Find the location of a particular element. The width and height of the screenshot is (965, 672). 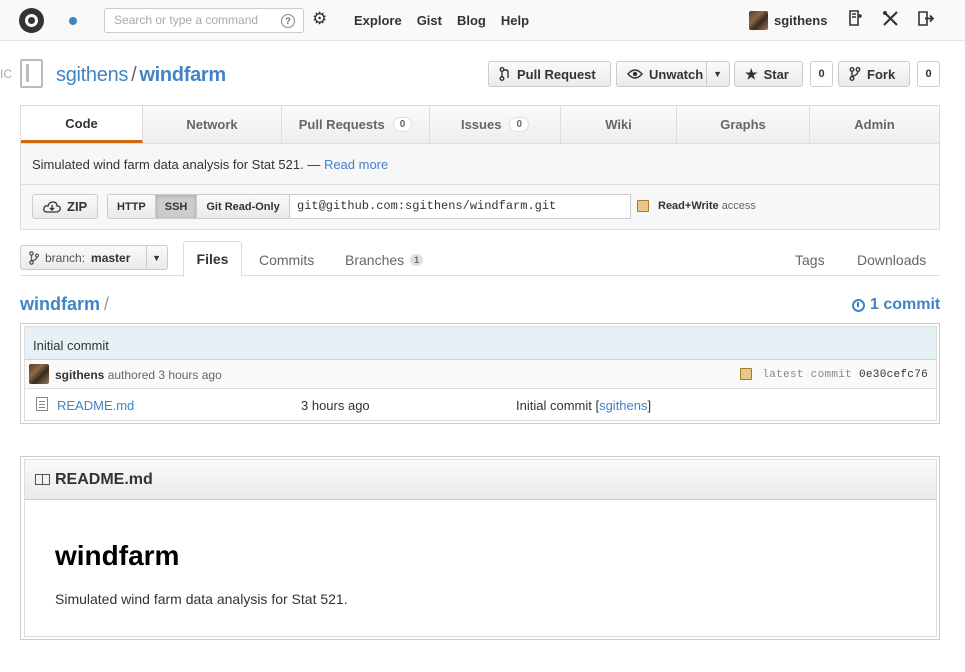

nav-help: Help is located at coordinates (515, 20).